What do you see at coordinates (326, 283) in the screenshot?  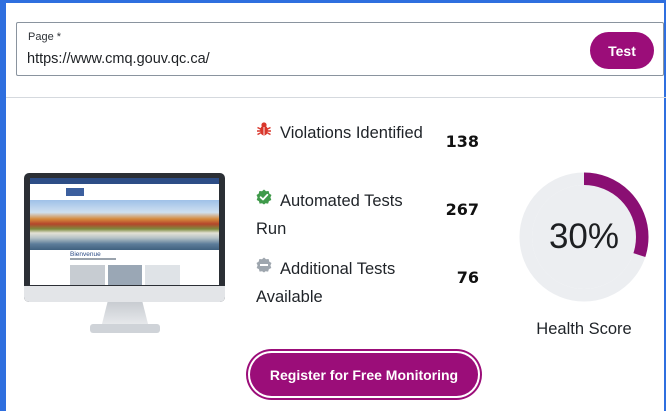 I see `stat-label: Additional Tests Available` at bounding box center [326, 283].